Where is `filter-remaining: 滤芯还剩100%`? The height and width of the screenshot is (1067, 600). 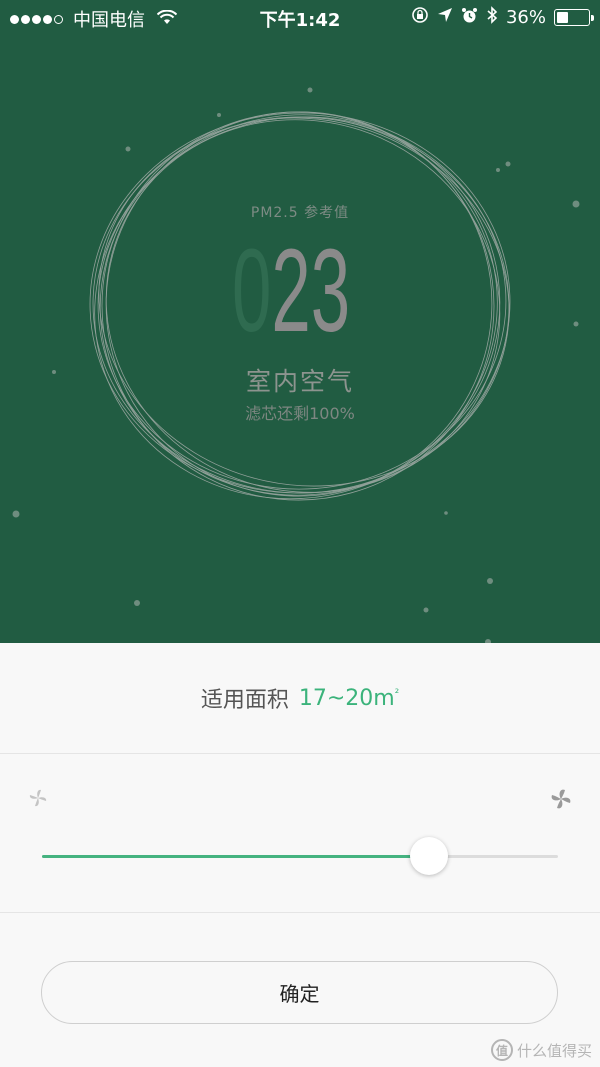
filter-remaining: 滤芯还剩100% is located at coordinates (300, 413).